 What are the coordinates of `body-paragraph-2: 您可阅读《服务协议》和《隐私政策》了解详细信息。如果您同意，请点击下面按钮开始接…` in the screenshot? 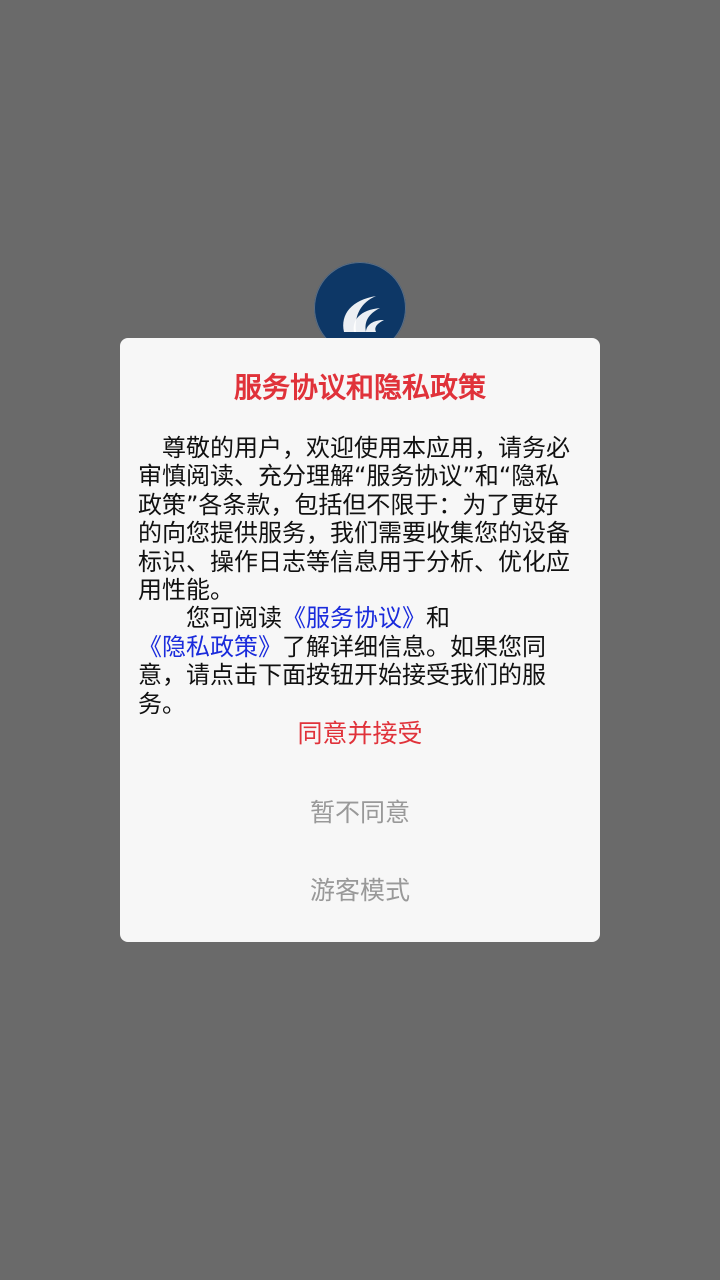 It's located at (360, 661).